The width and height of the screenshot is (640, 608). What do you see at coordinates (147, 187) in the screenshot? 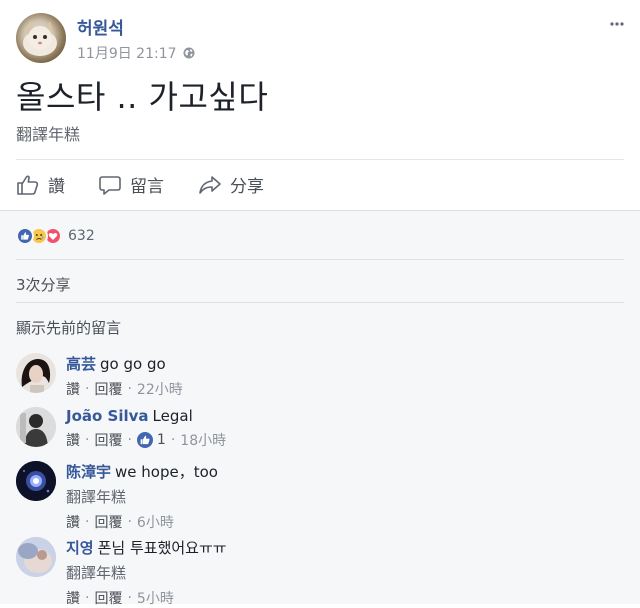
I see `comment-button-label: 留言` at bounding box center [147, 187].